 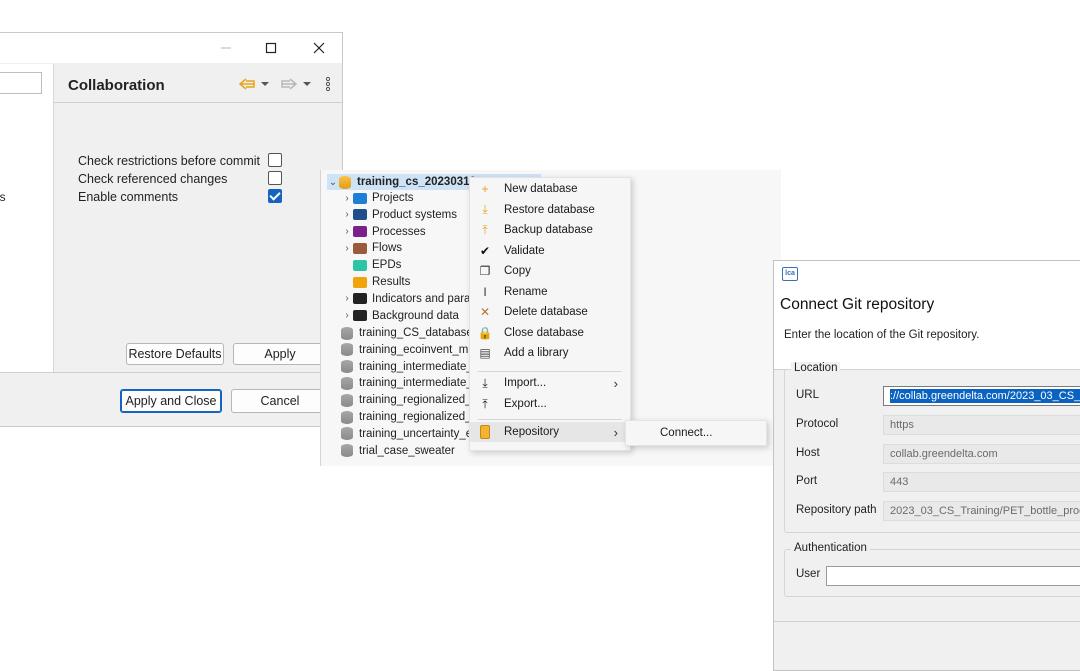 I want to click on apply-and-close-button: Apply and Close, so click(x=171, y=401).